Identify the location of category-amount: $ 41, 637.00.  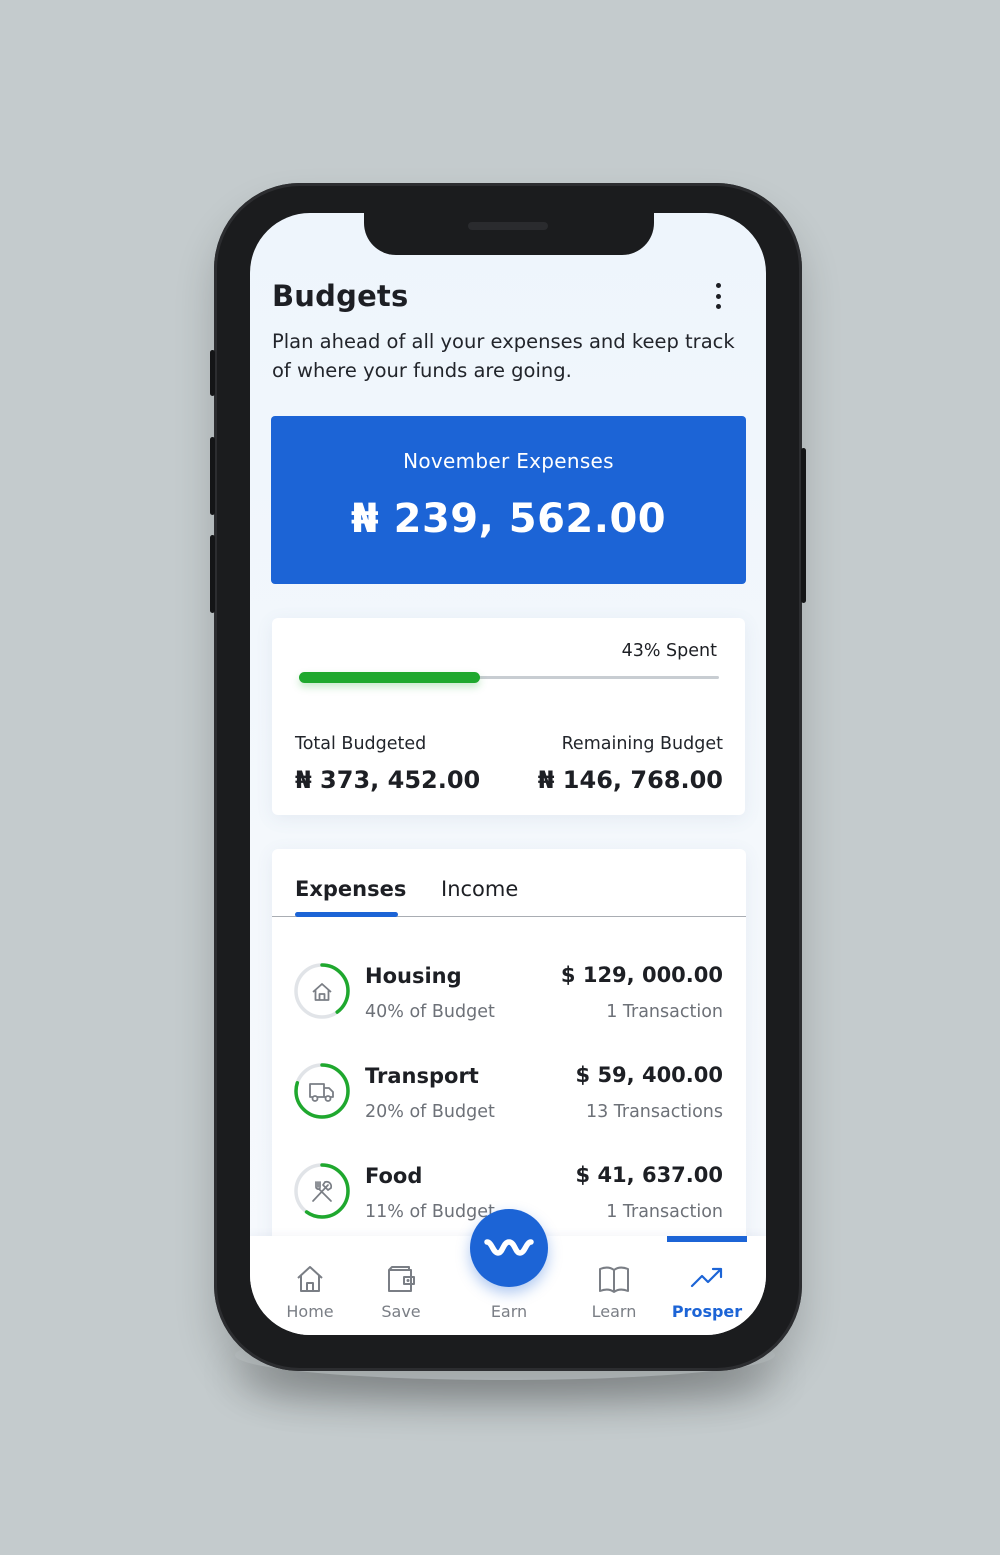
(649, 1175).